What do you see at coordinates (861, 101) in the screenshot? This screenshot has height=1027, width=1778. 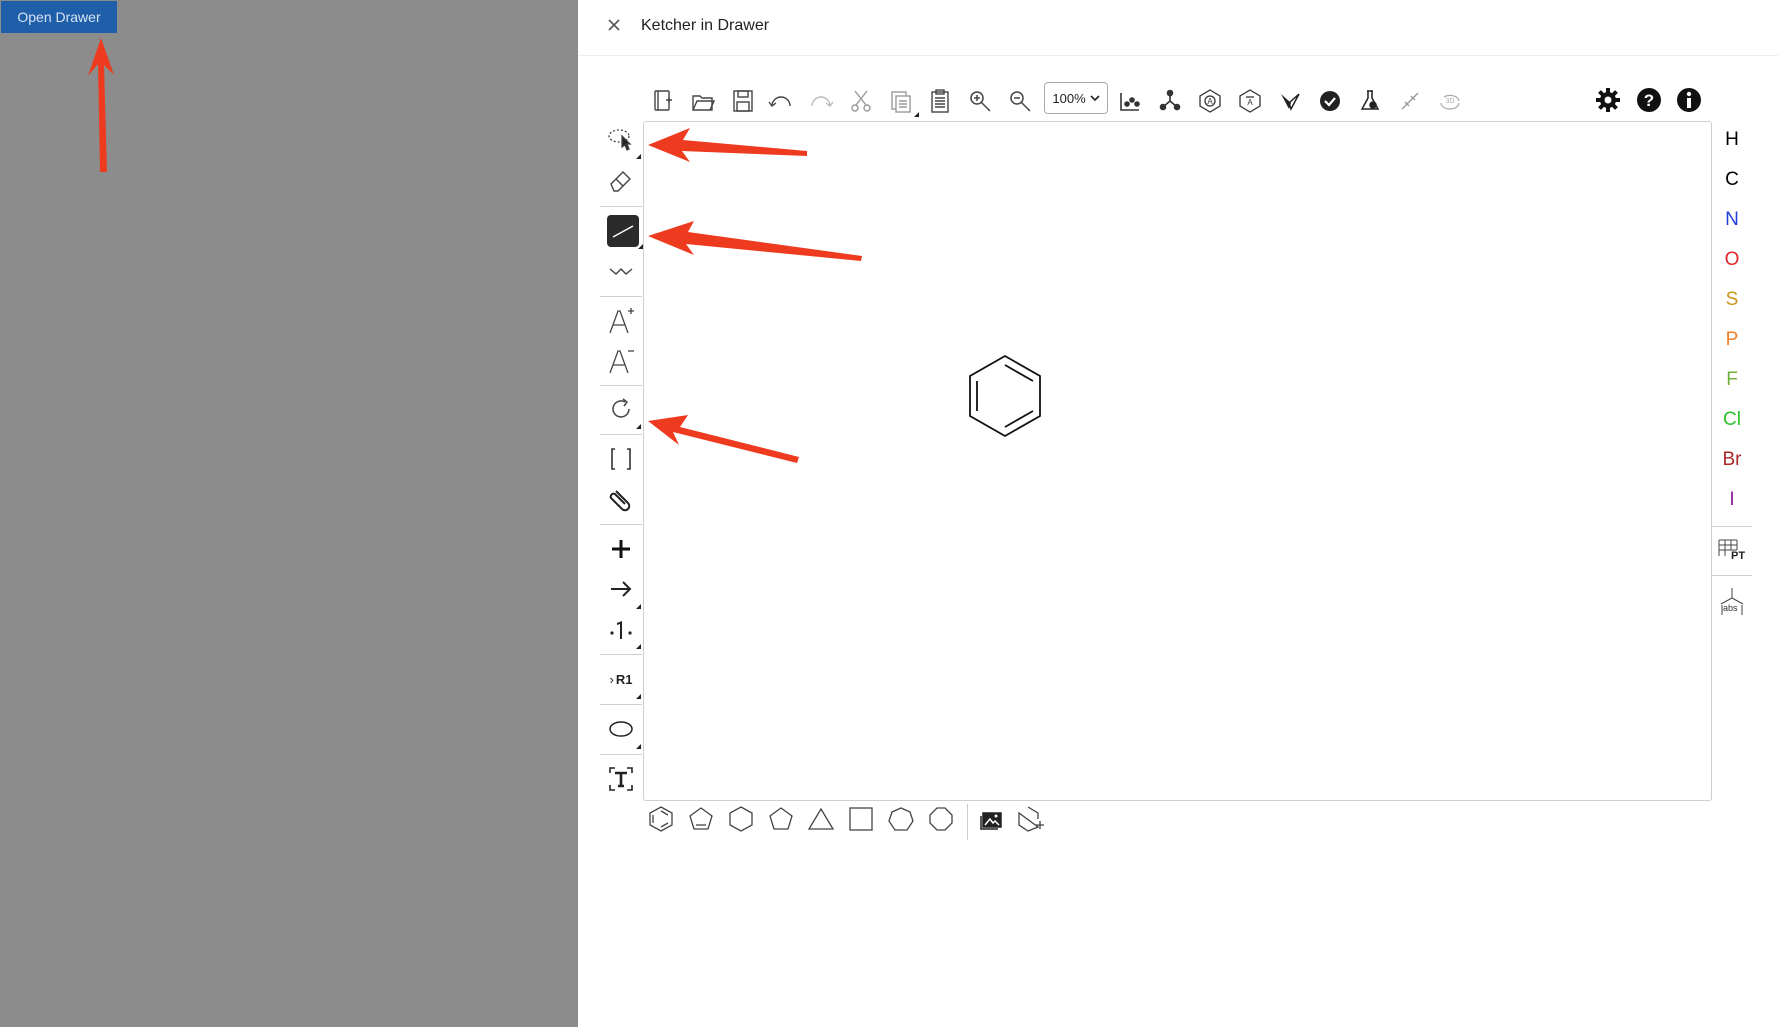 I see `cut-icon` at bounding box center [861, 101].